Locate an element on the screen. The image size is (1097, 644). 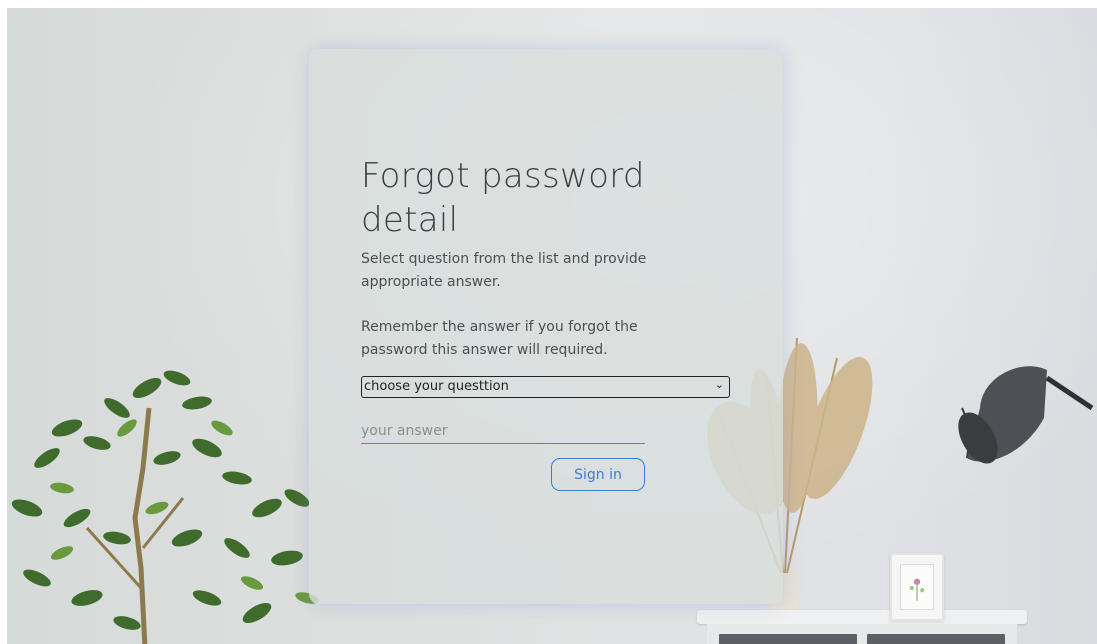
picture-frame-inner is located at coordinates (917, 587).